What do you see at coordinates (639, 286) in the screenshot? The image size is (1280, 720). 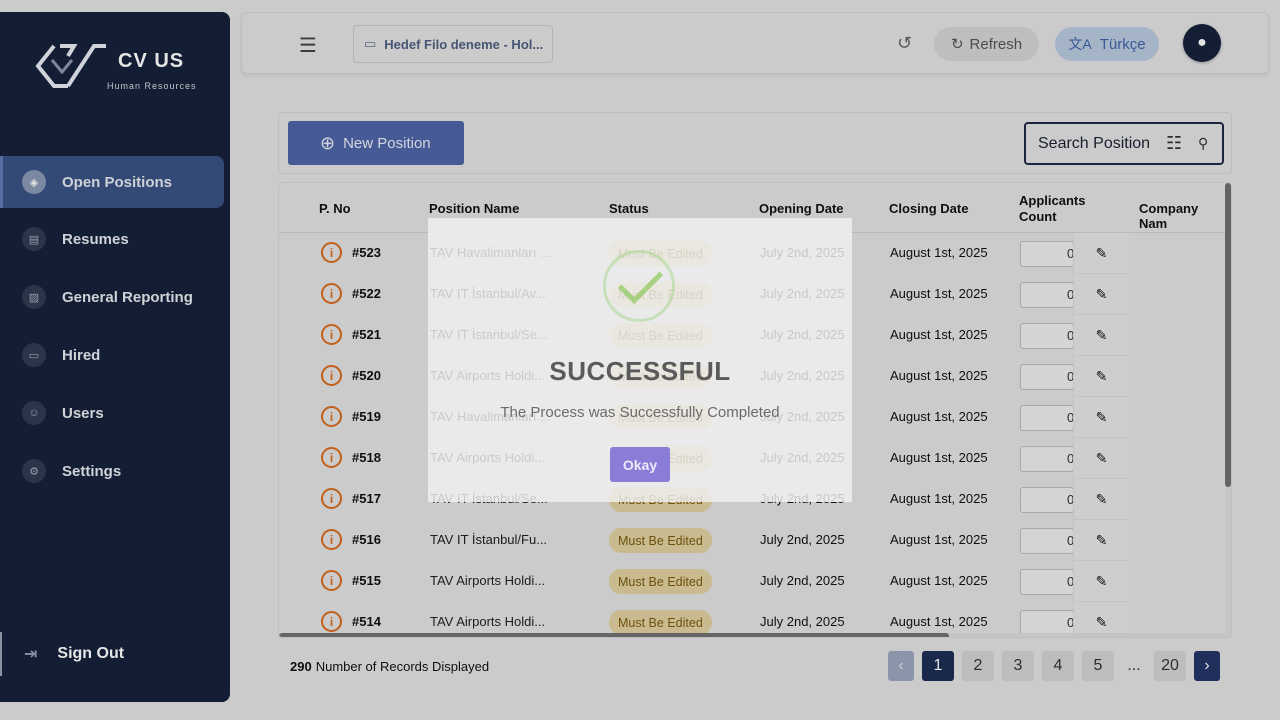 I see `success-check-icon` at bounding box center [639, 286].